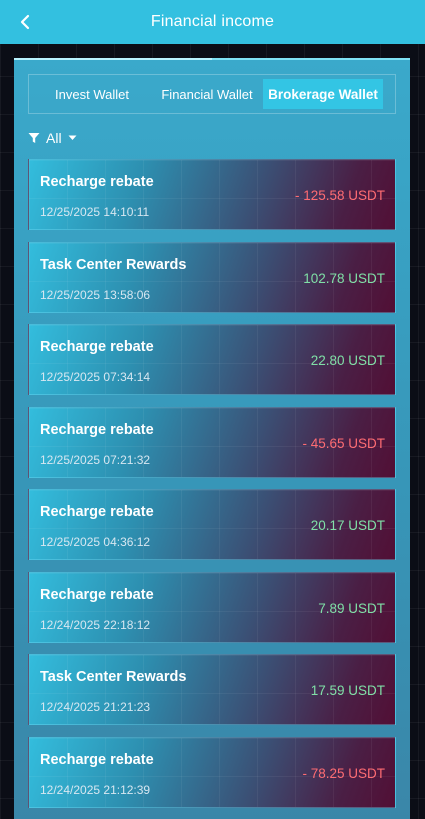 This screenshot has height=819, width=425. Describe the element at coordinates (34, 138) in the screenshot. I see `filter-icon` at that location.